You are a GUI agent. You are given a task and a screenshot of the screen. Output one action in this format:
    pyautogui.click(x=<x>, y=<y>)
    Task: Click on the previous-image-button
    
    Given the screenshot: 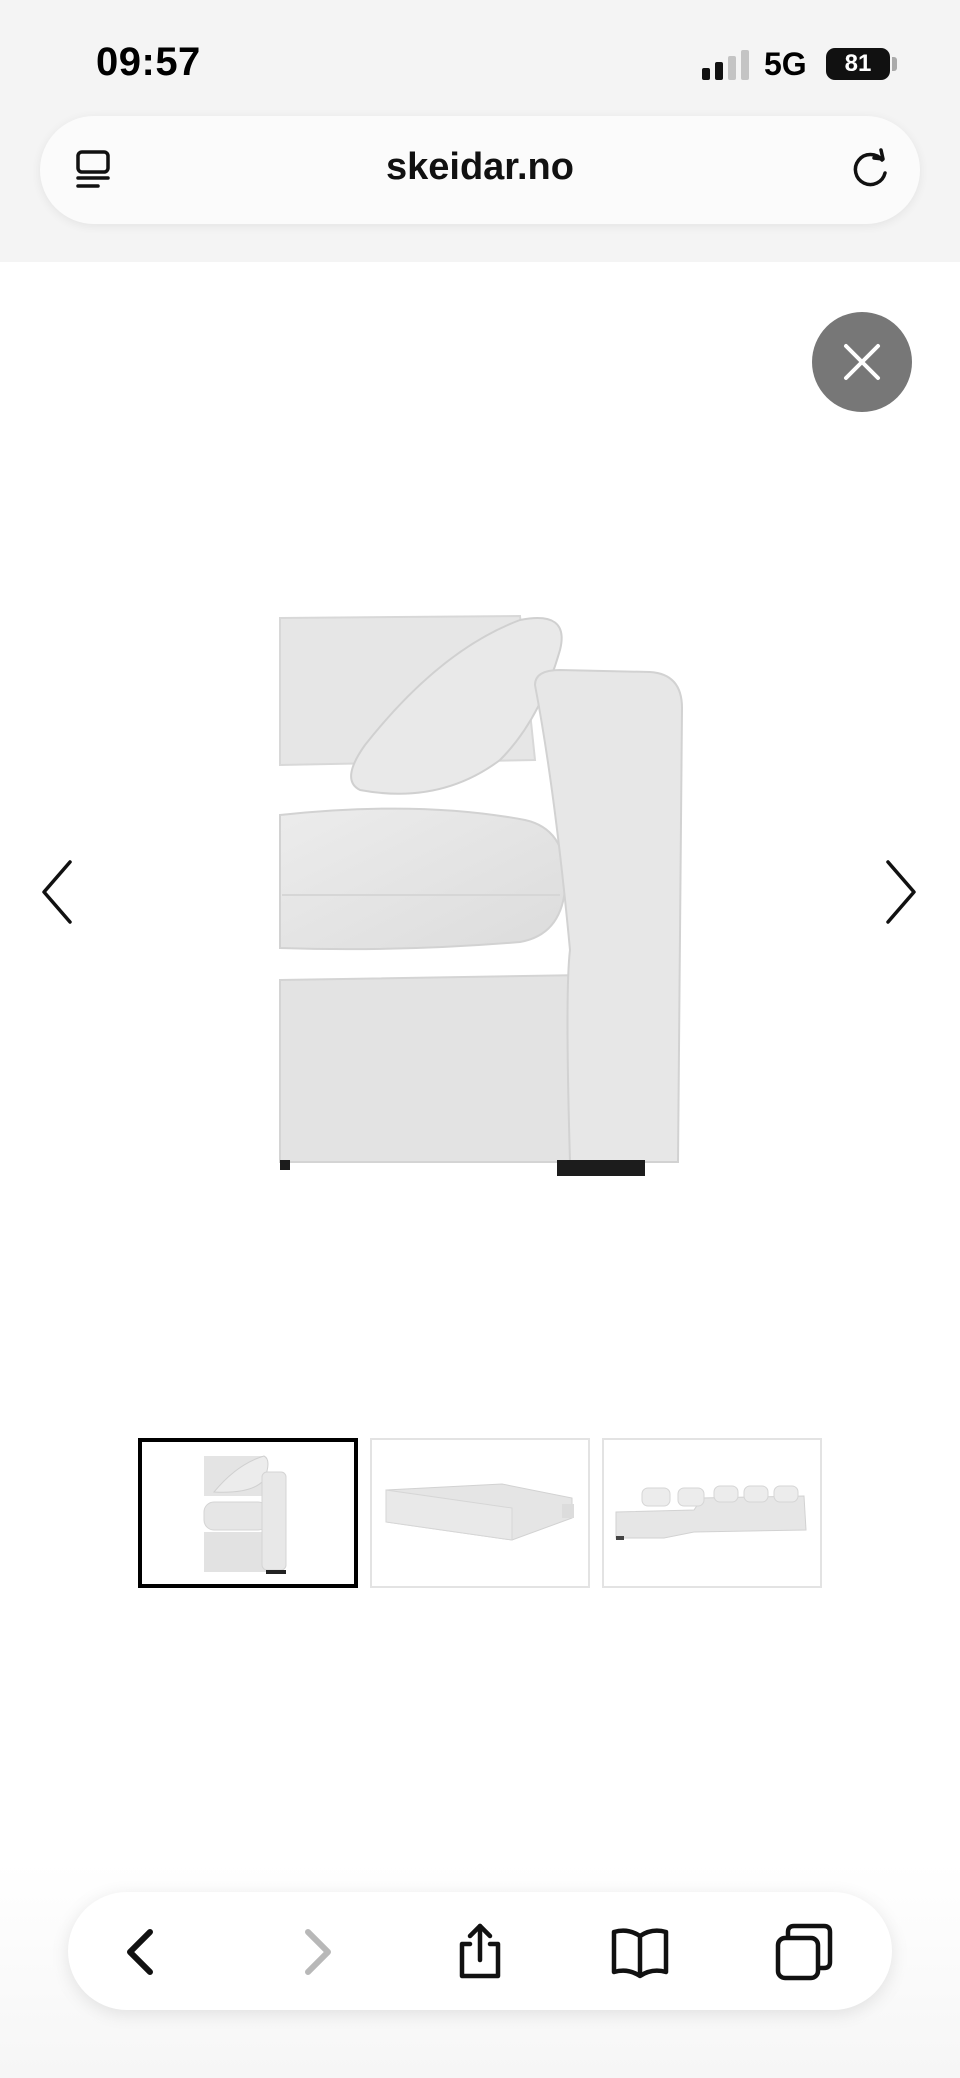 What is the action you would take?
    pyautogui.click(x=58, y=892)
    